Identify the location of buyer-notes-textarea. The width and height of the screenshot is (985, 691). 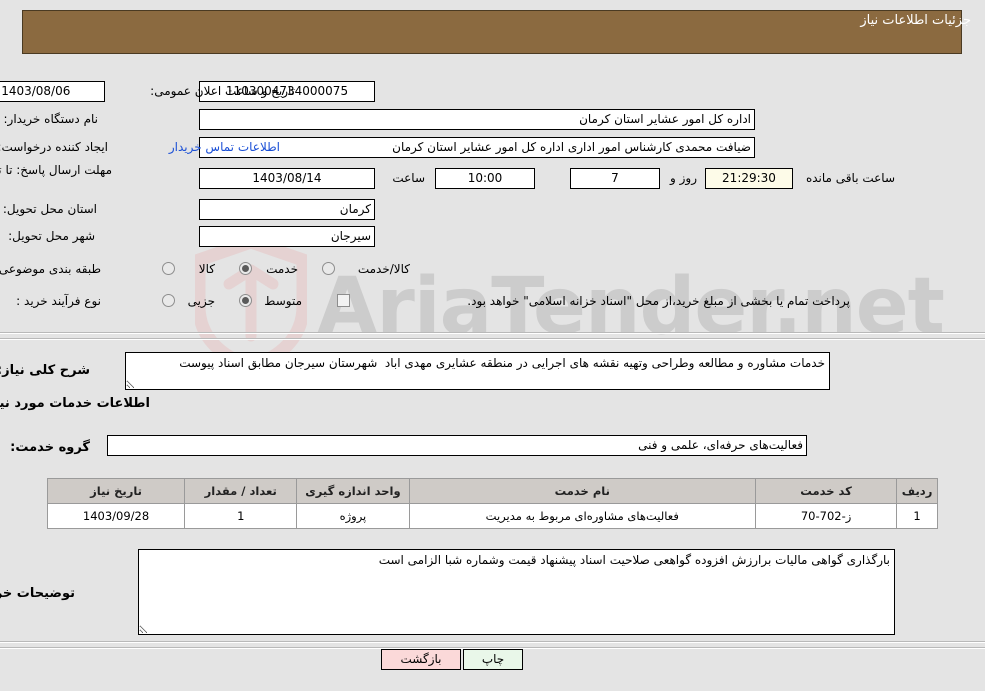
(516, 592).